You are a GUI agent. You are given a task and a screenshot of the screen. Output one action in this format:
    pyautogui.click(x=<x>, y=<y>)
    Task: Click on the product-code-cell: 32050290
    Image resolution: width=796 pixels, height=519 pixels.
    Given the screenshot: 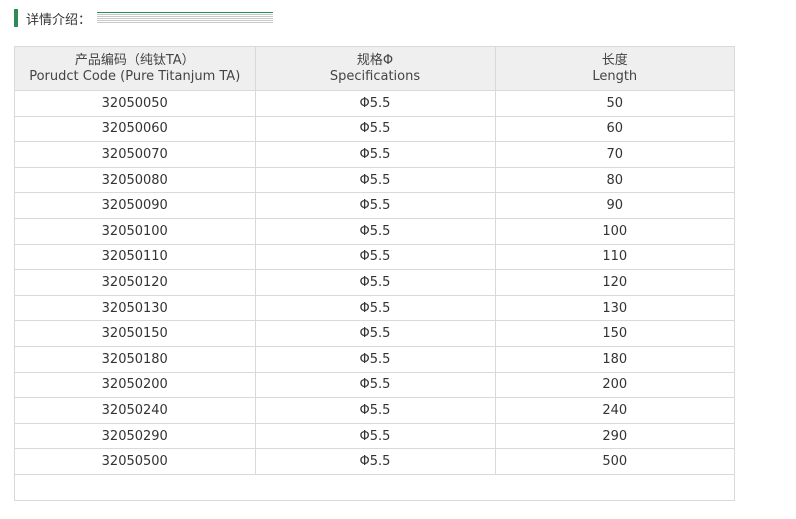 What is the action you would take?
    pyautogui.click(x=135, y=436)
    